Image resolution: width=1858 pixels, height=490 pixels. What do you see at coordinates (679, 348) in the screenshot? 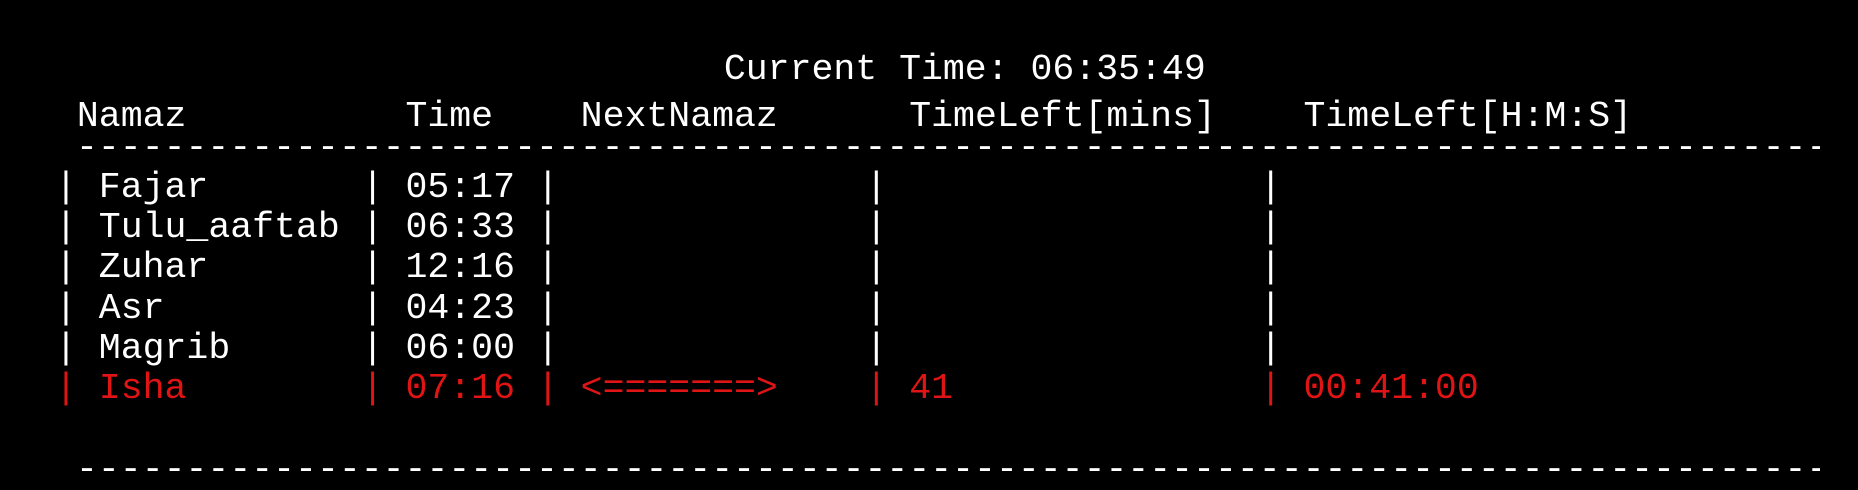
I see `table-row: | Magrib | 06:00 | | |` at bounding box center [679, 348].